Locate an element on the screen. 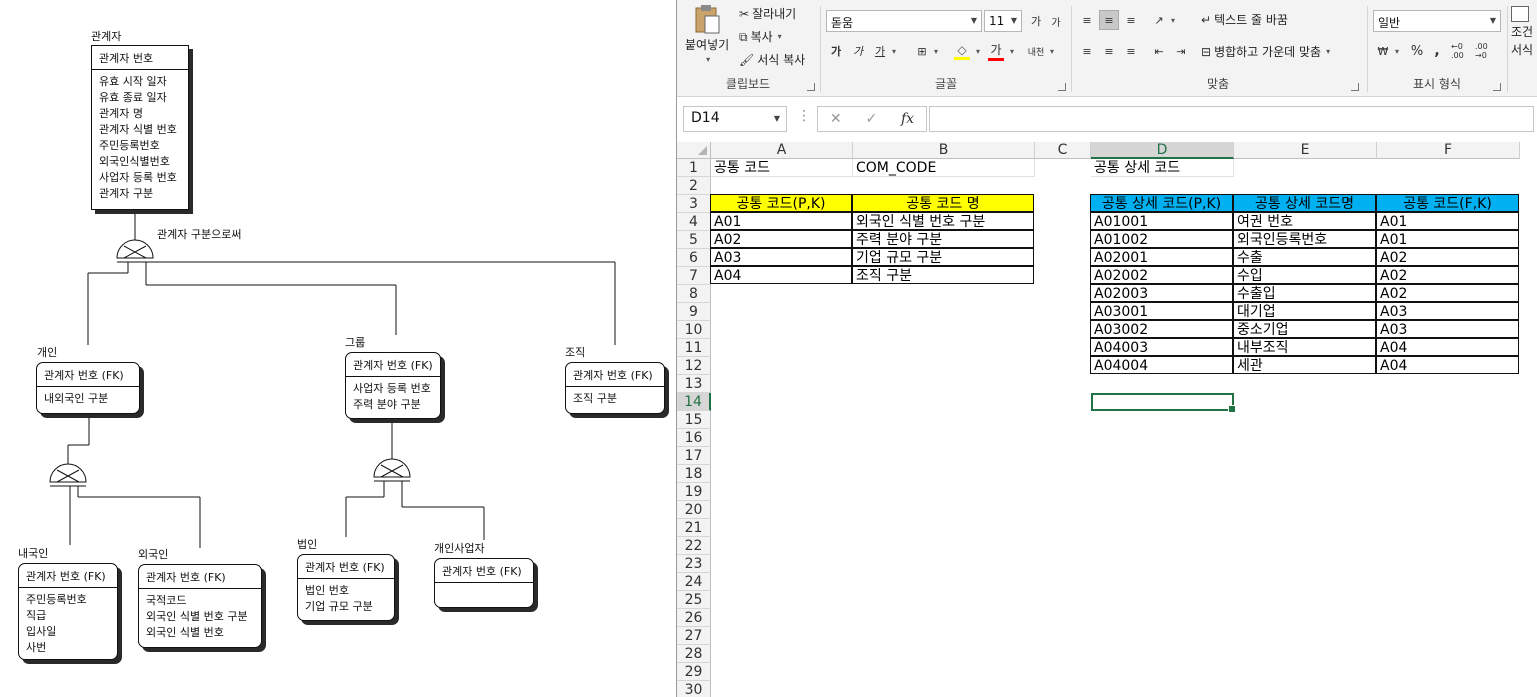 The image size is (1537, 697). cell-E6: 수출 is located at coordinates (1304, 257).